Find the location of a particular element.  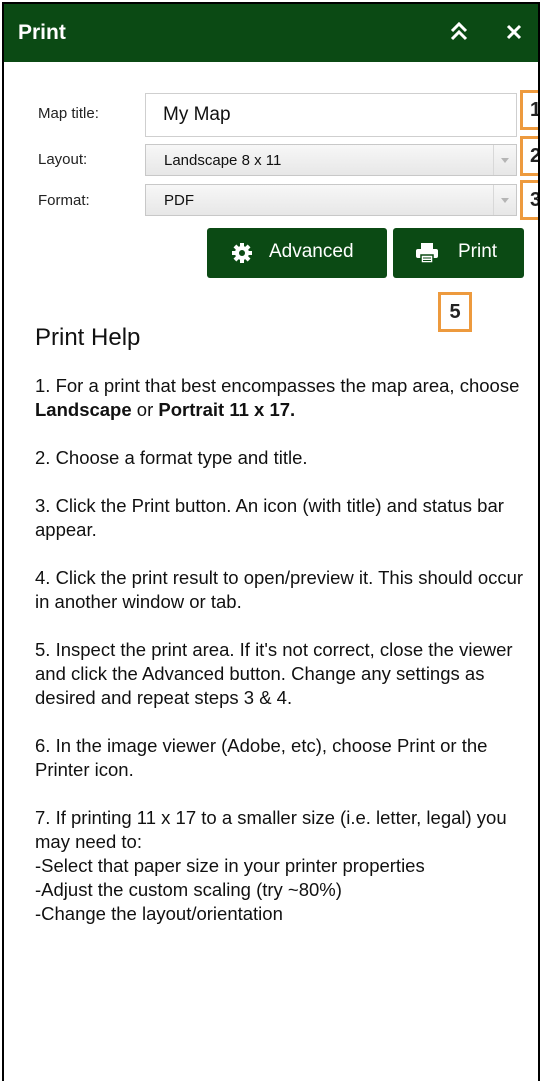

layout-select: Landscape 8 x 11 is located at coordinates (331, 160).